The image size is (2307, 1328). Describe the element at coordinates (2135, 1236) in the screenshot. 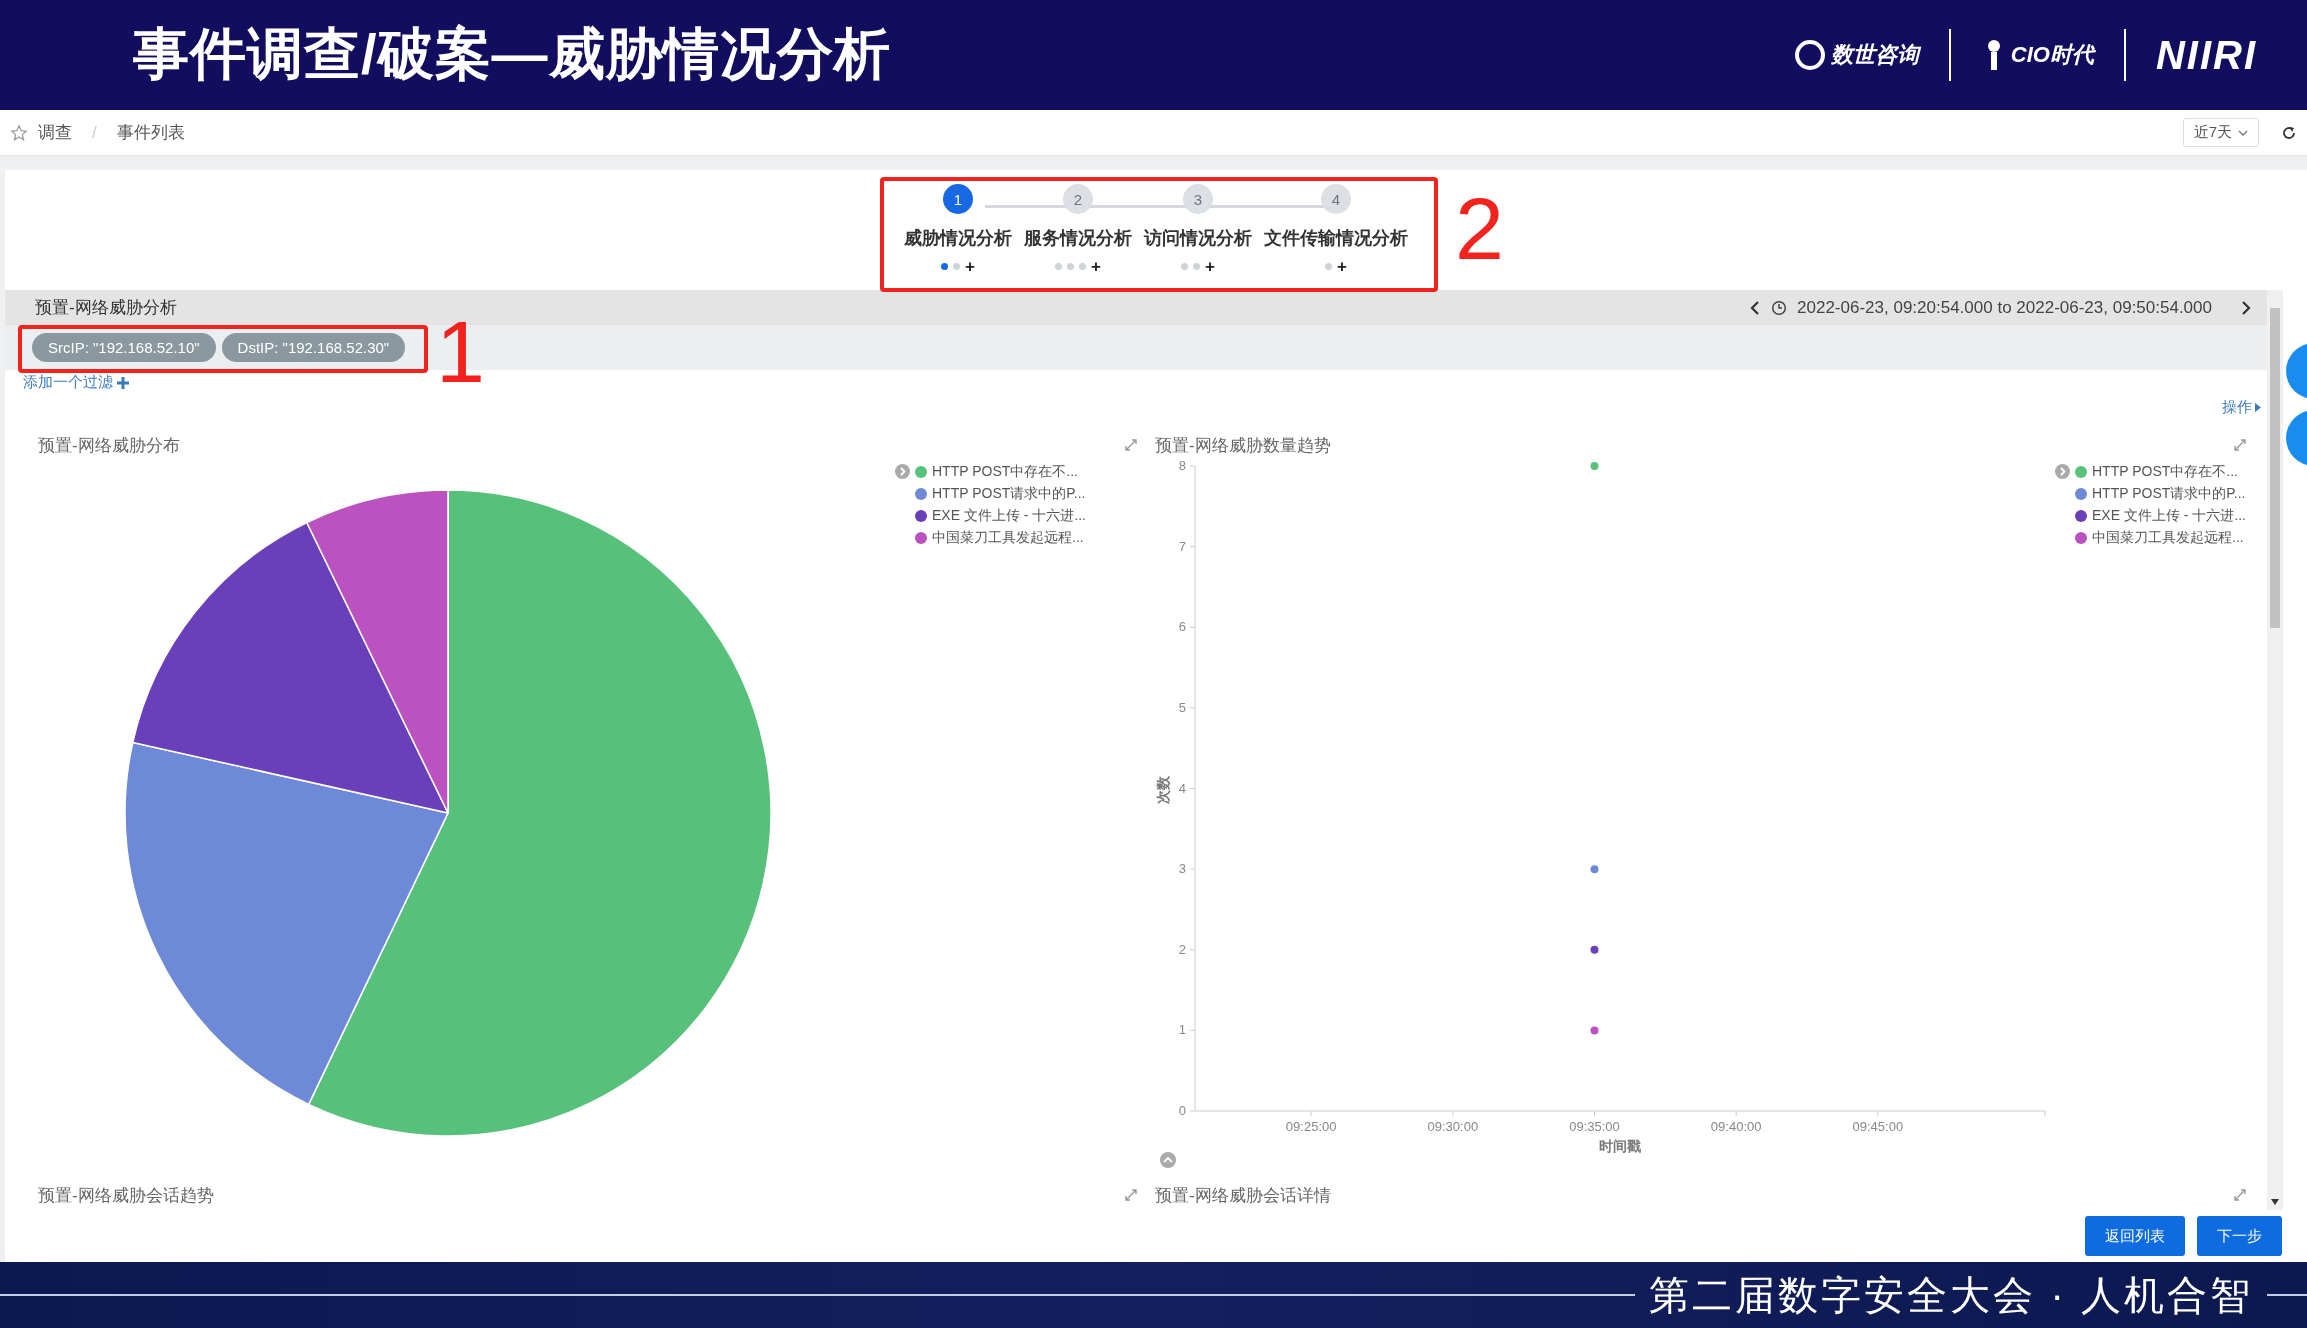

I see `action-button: 返回列表` at that location.